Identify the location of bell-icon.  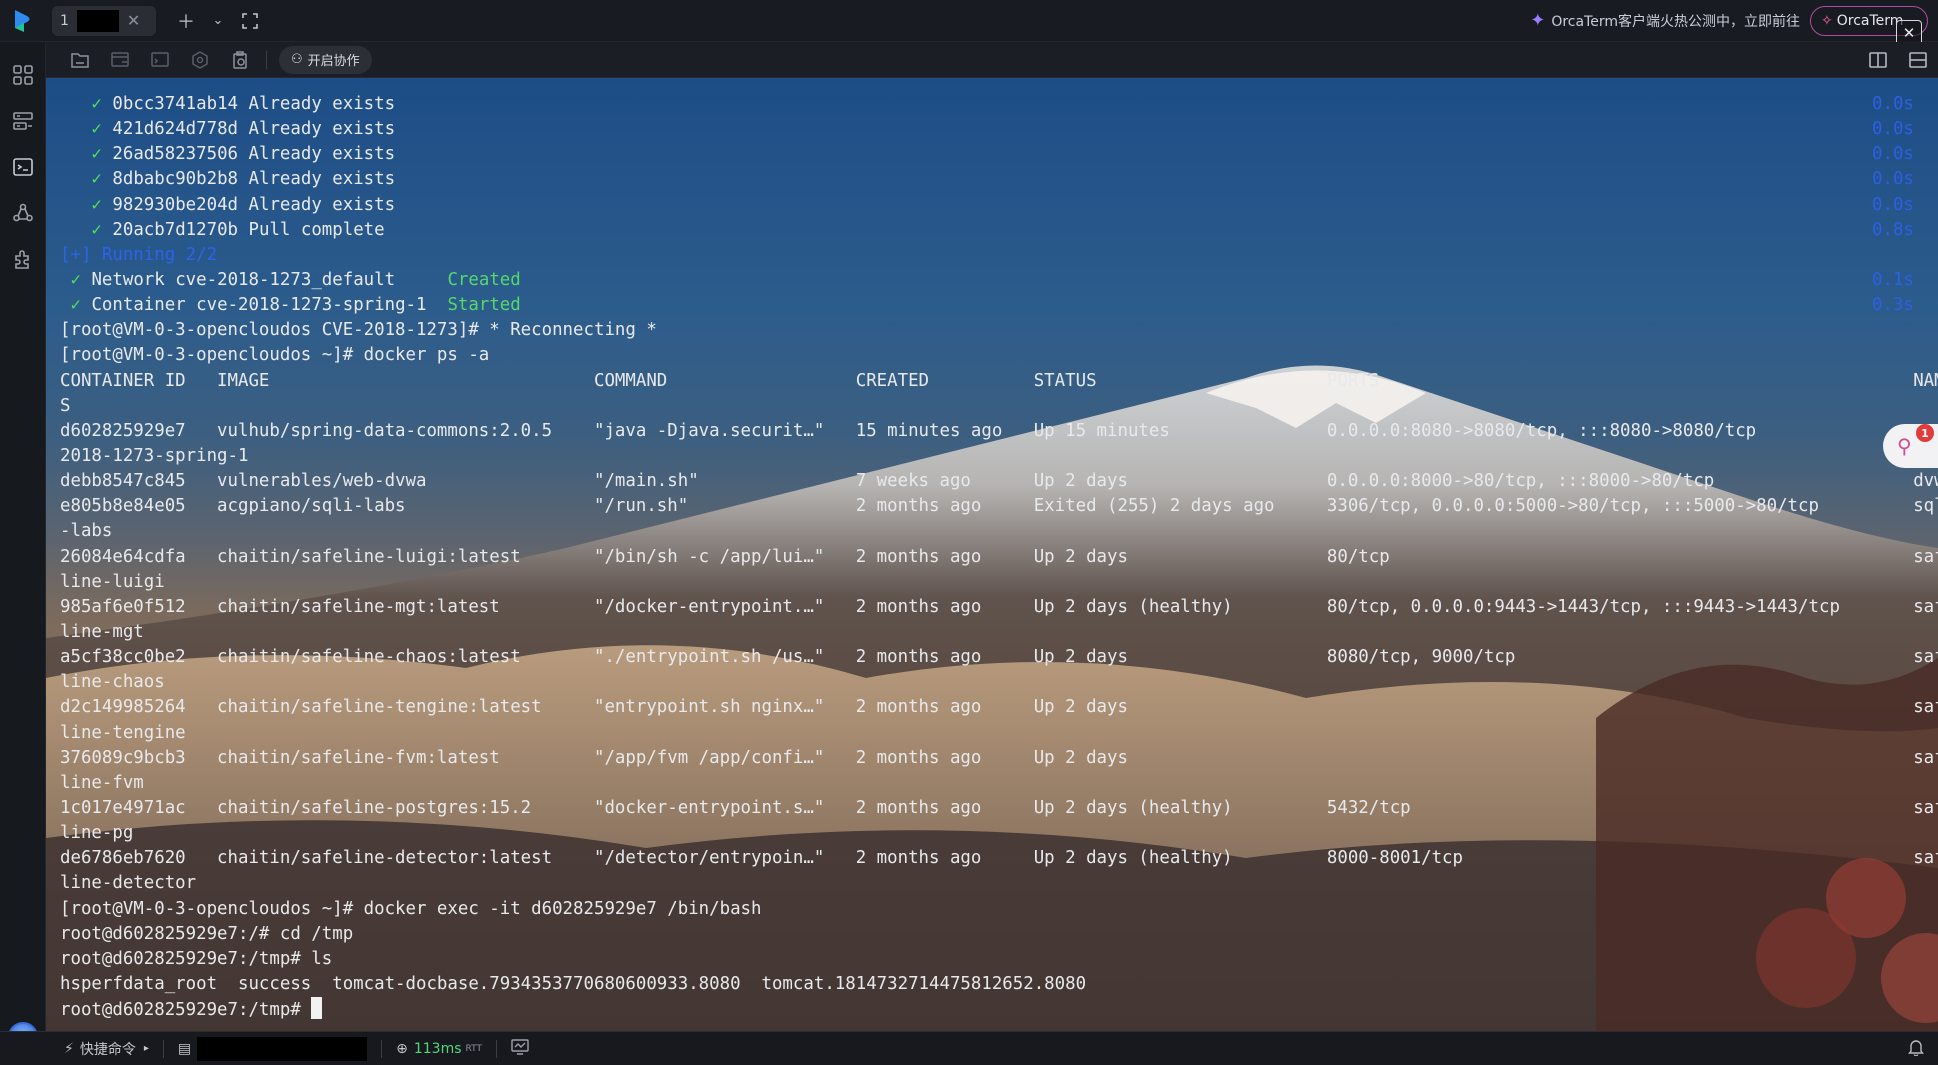
(1916, 1049).